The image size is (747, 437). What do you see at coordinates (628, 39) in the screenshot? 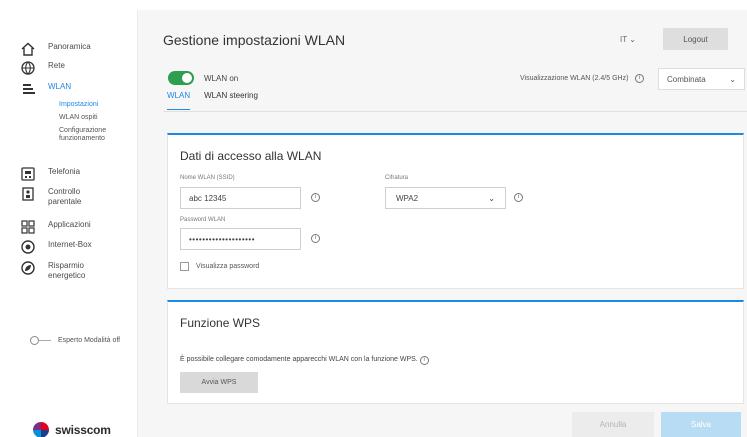
I see `language-selector: IT ⌄` at bounding box center [628, 39].